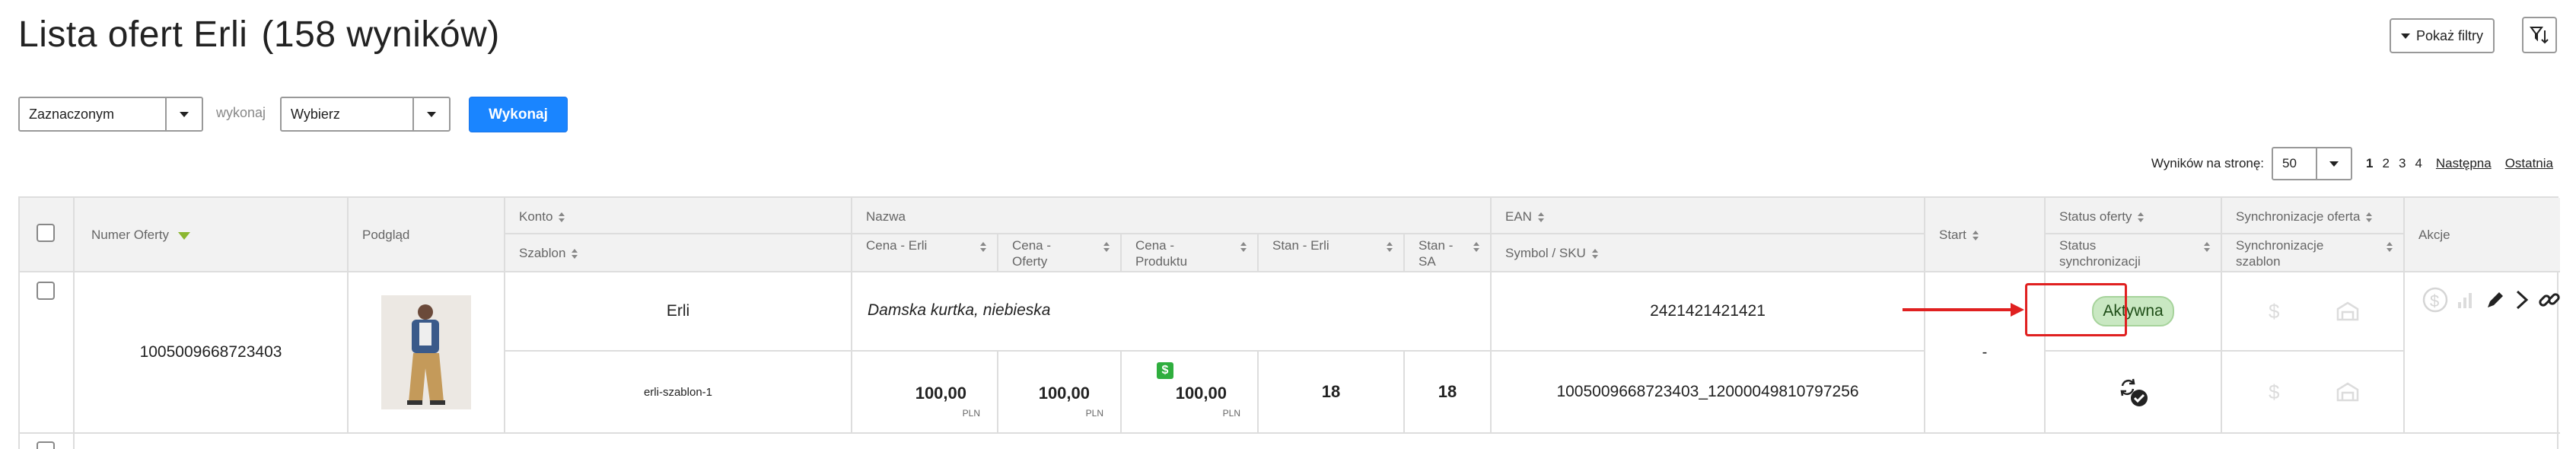 Image resolution: width=2576 pixels, height=449 pixels. I want to click on show-filters-button: Pokaż filtry, so click(2442, 35).